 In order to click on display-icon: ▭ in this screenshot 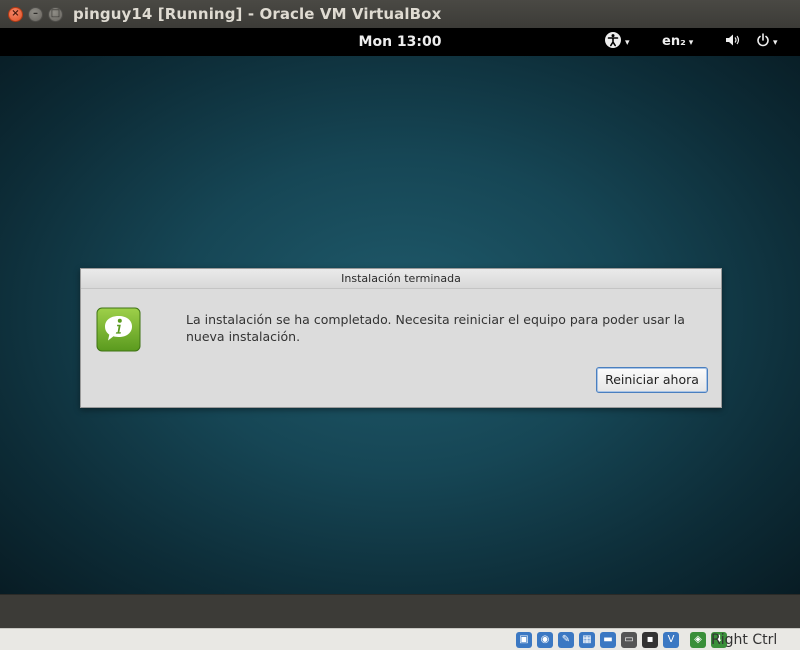, I will do `click(629, 640)`.